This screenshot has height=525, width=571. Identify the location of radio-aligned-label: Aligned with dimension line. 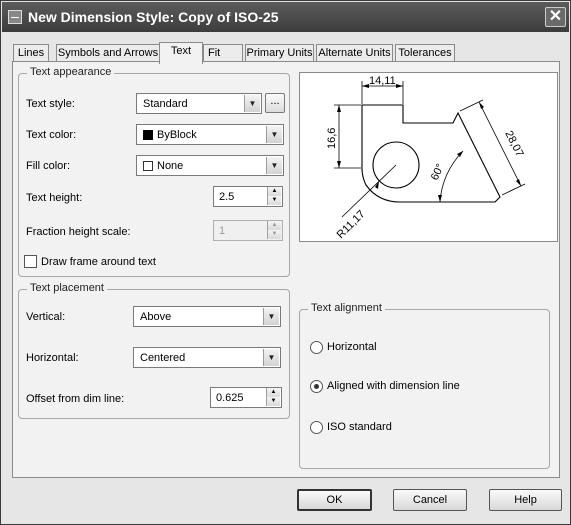
(393, 386).